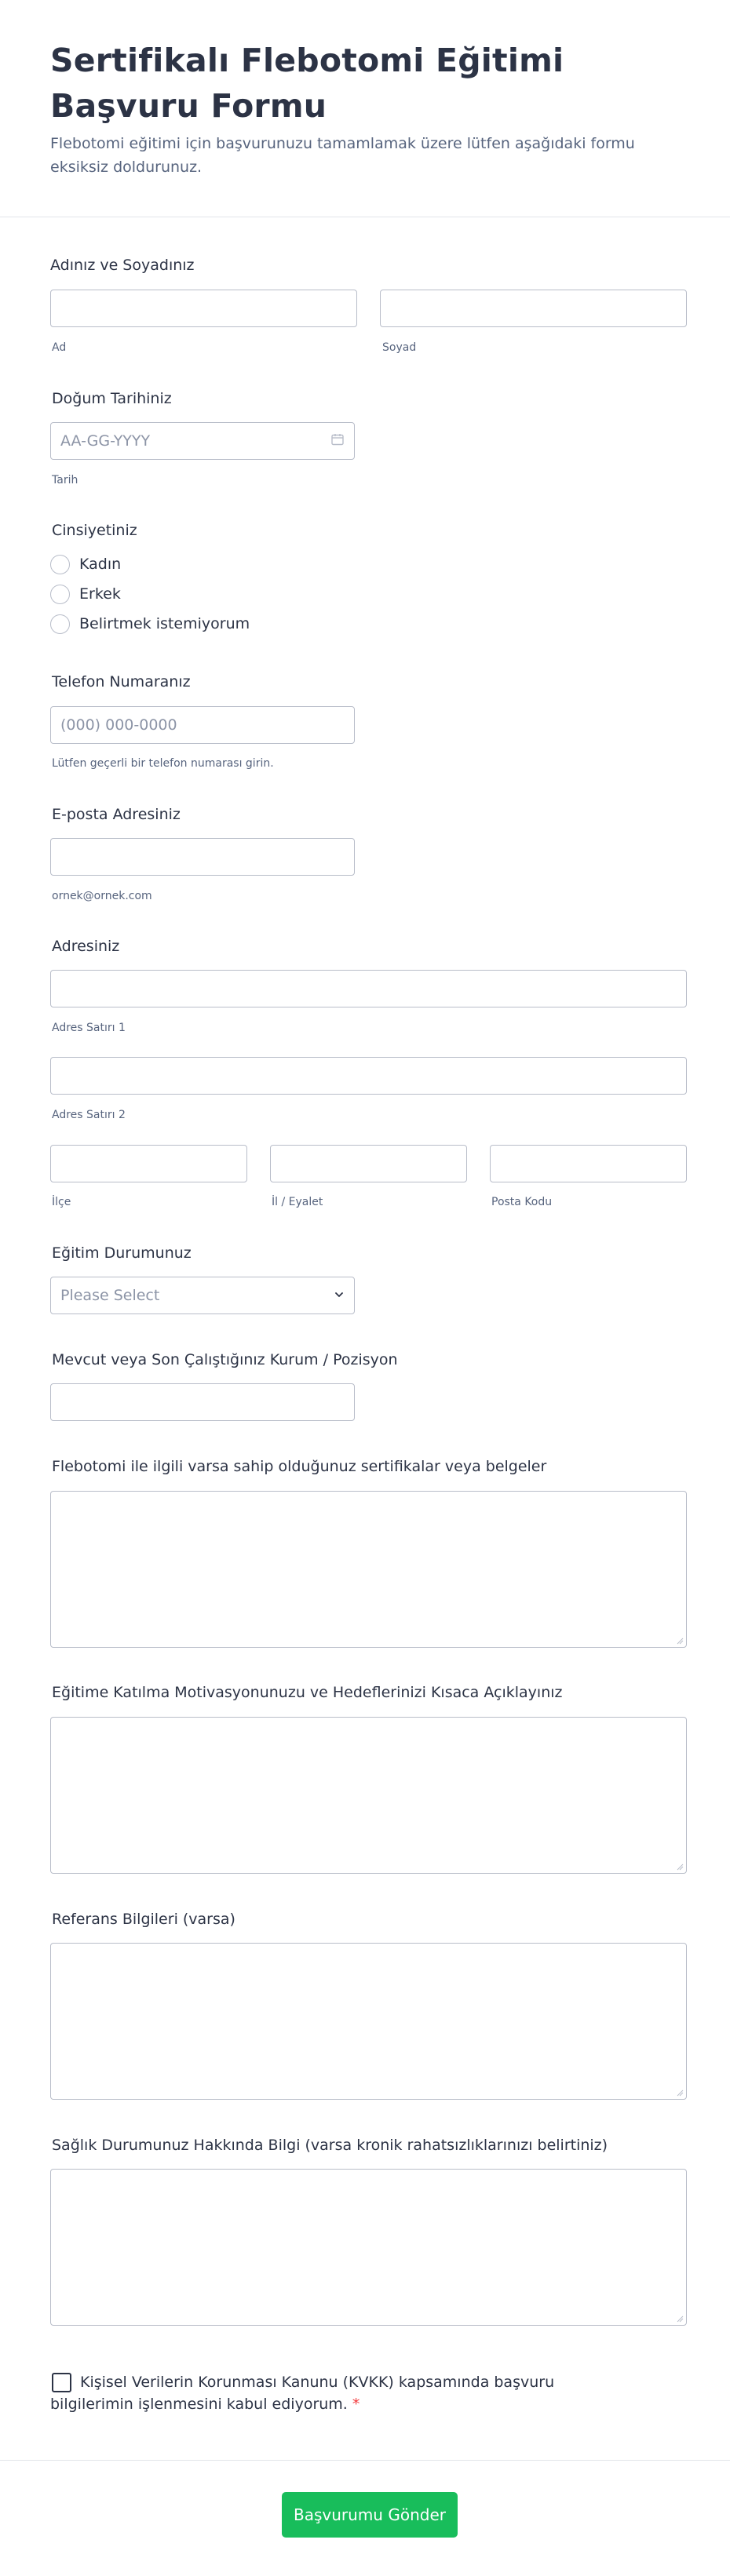  I want to click on submit-button: Başvurumu Gönder, so click(370, 2515).